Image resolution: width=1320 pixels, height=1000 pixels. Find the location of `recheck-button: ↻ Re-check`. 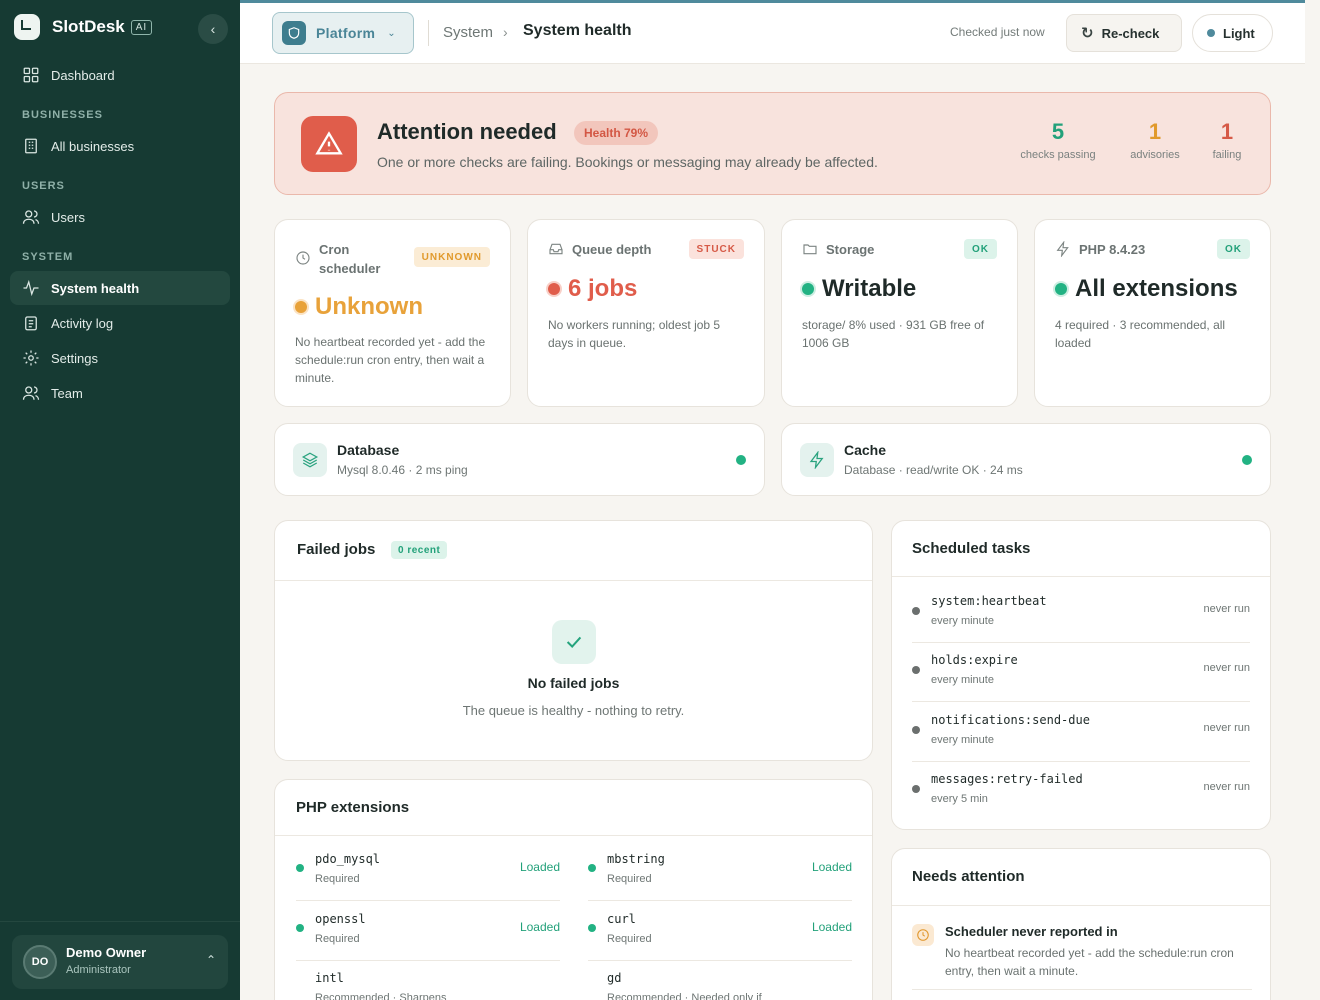

recheck-button: ↻ Re-check is located at coordinates (1124, 33).